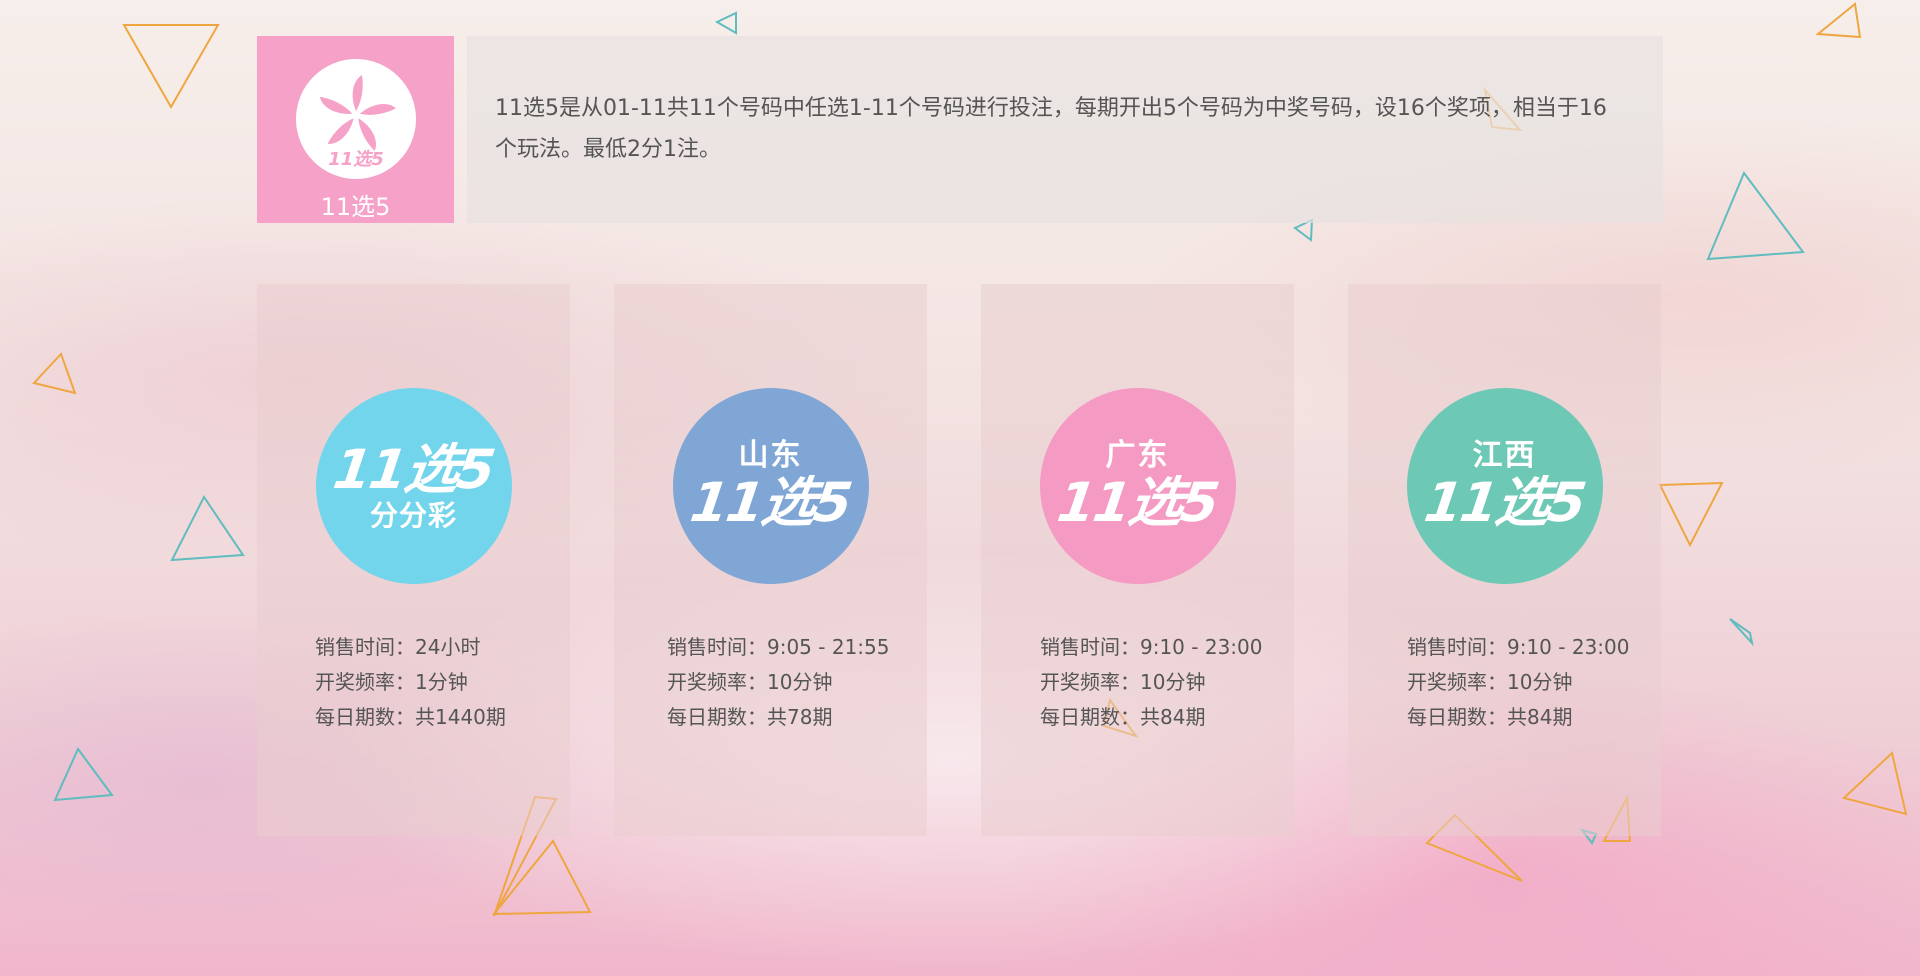 This screenshot has width=1920, height=976. What do you see at coordinates (1504, 455) in the screenshot?
I see `badge-region: 江西` at bounding box center [1504, 455].